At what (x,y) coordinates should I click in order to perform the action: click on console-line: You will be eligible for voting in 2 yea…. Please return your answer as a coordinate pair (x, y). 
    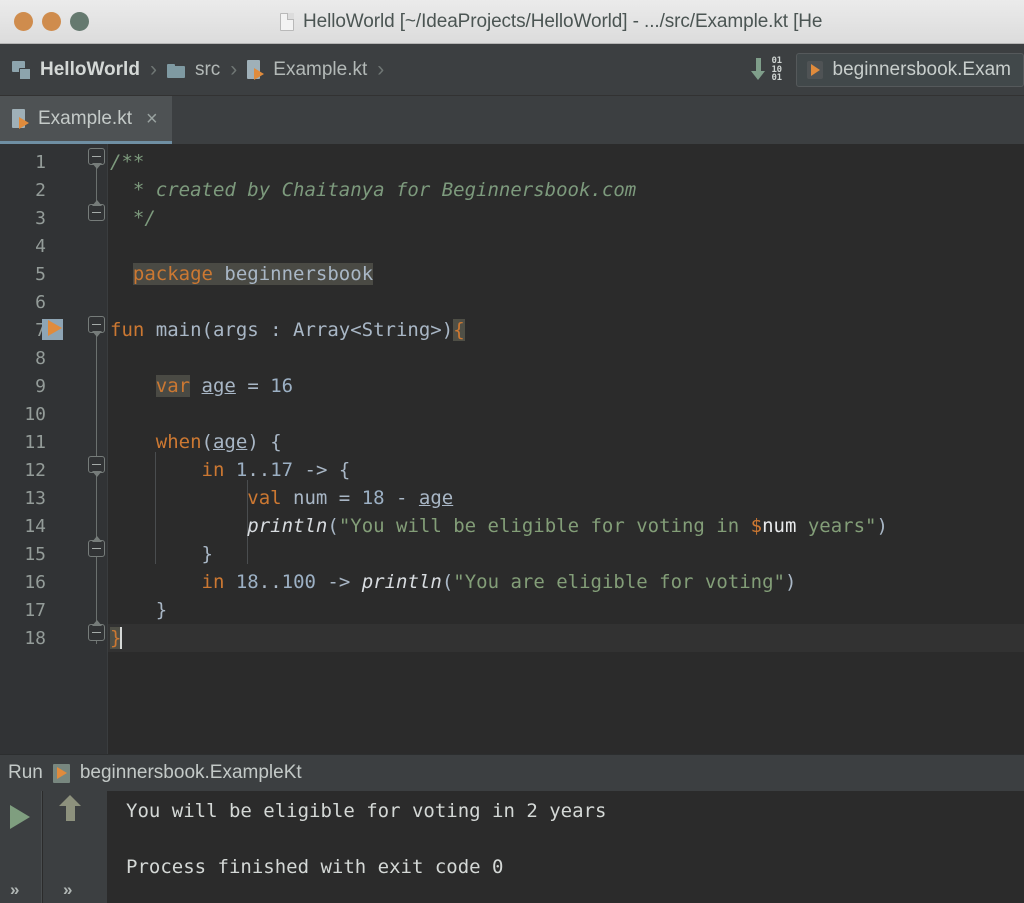
    Looking at the image, I should click on (366, 811).